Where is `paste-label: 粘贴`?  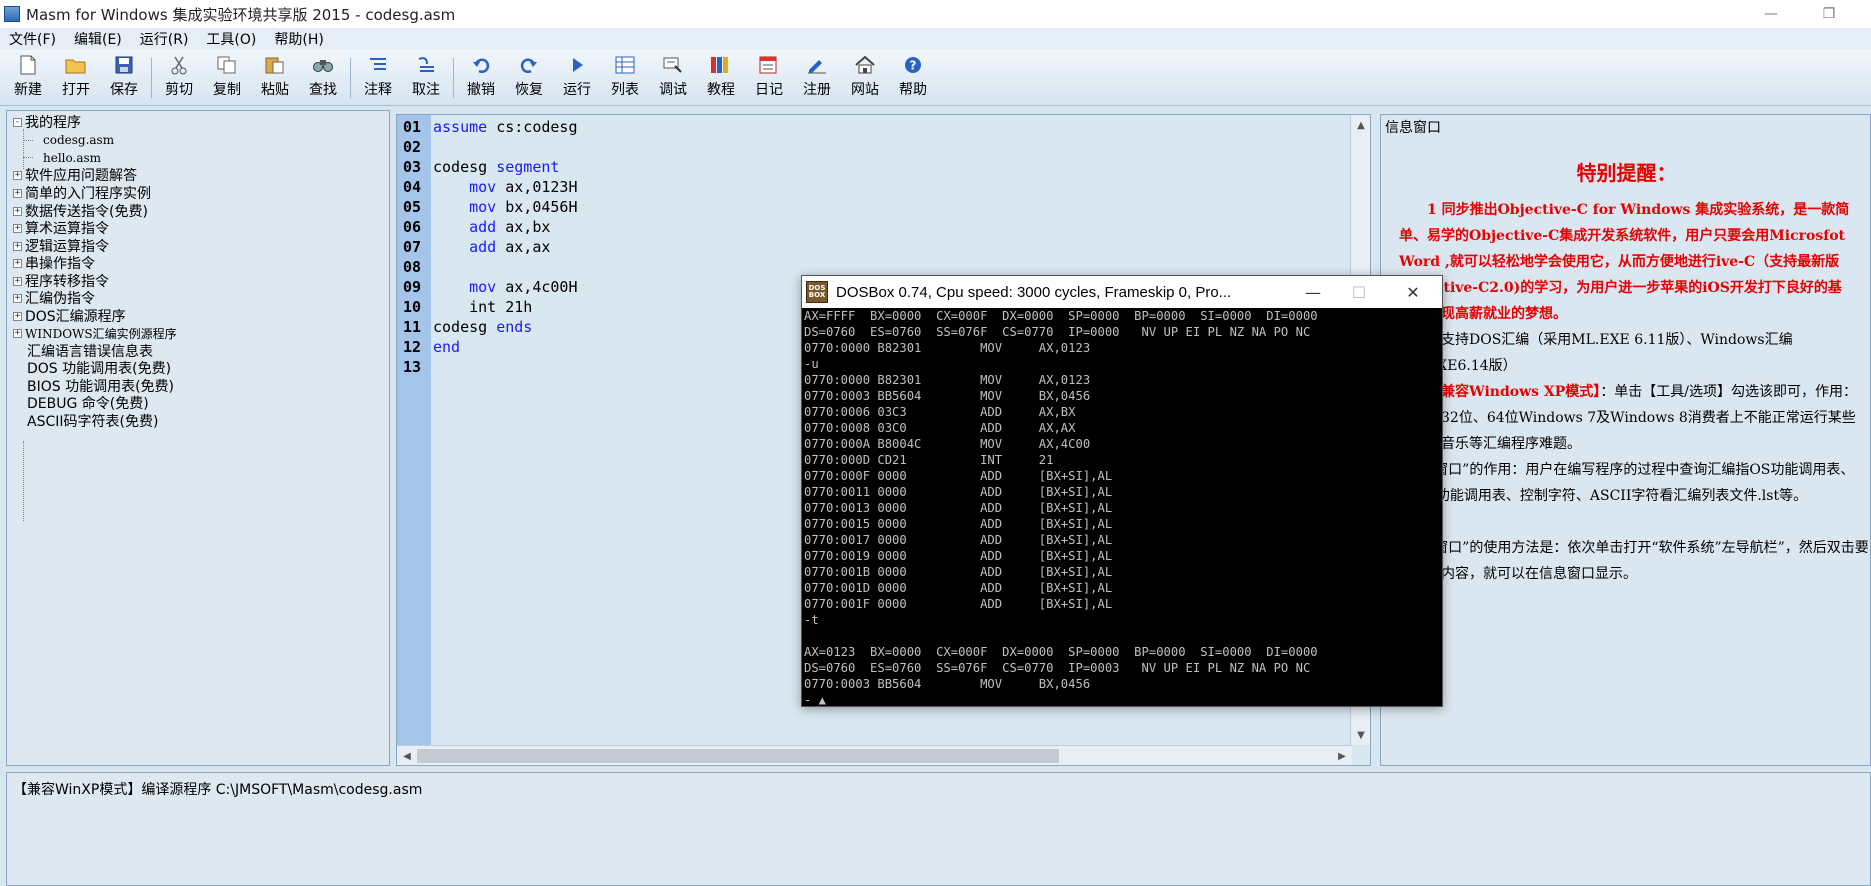
paste-label: 粘贴 is located at coordinates (275, 90).